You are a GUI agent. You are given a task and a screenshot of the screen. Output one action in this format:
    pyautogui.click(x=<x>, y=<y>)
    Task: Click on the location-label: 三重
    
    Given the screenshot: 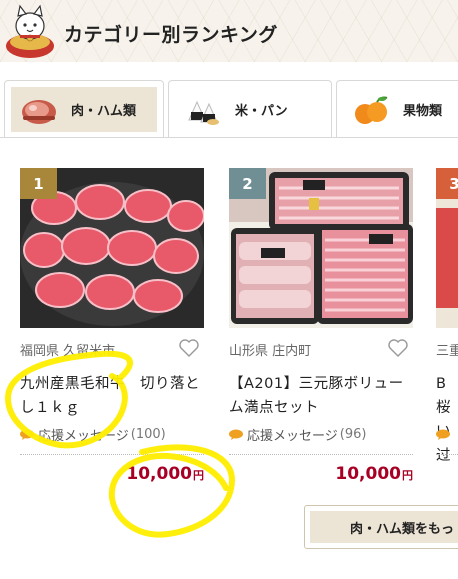 What is the action you would take?
    pyautogui.click(x=447, y=351)
    